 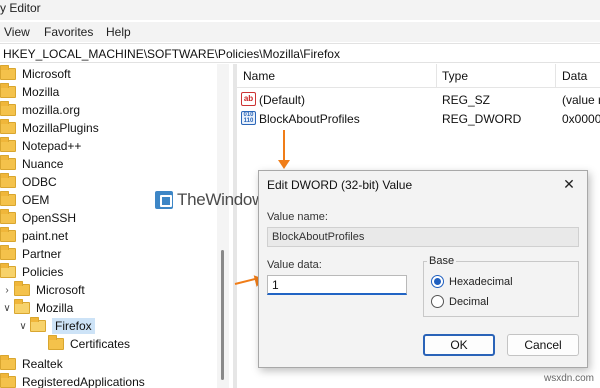 What do you see at coordinates (100, 344) in the screenshot?
I see `tree-item-label: Certificates` at bounding box center [100, 344].